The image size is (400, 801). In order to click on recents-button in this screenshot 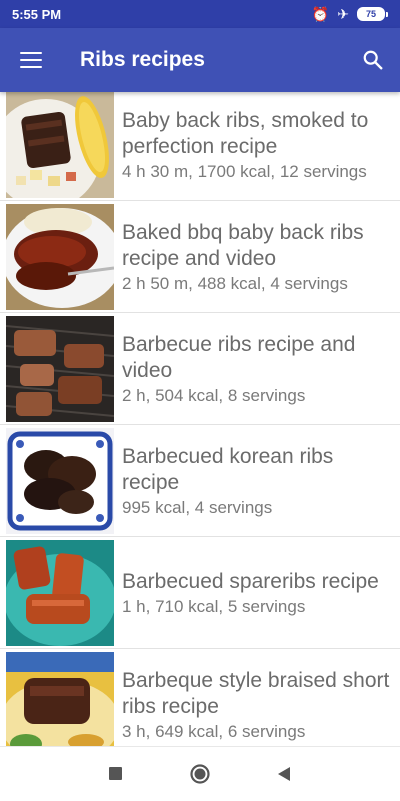, I will do `click(116, 774)`.